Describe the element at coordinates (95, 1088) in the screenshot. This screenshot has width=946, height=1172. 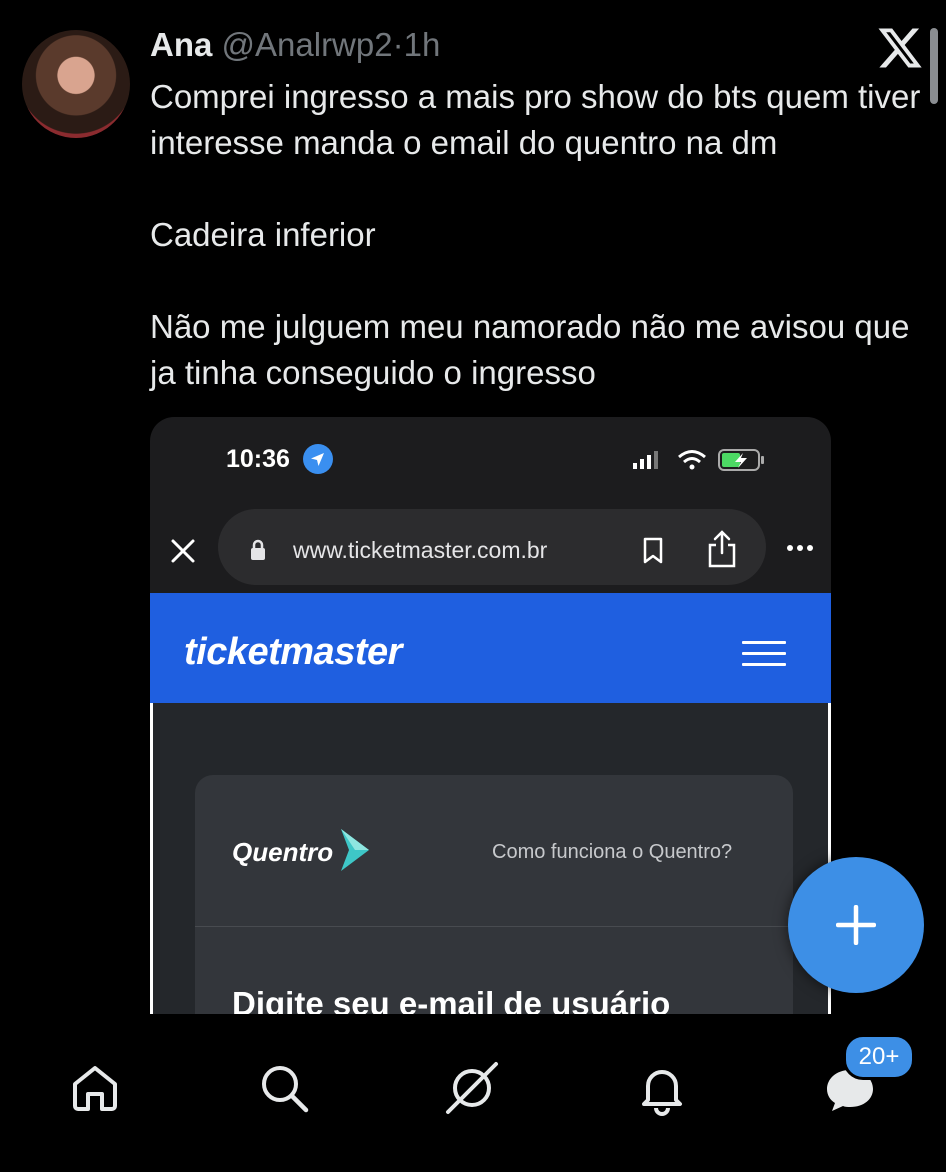
I see `home-icon` at that location.